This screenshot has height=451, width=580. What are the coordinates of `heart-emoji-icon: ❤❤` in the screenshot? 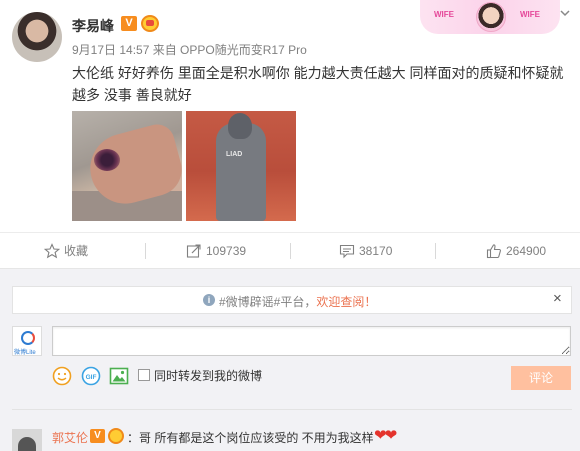 It's located at (385, 435).